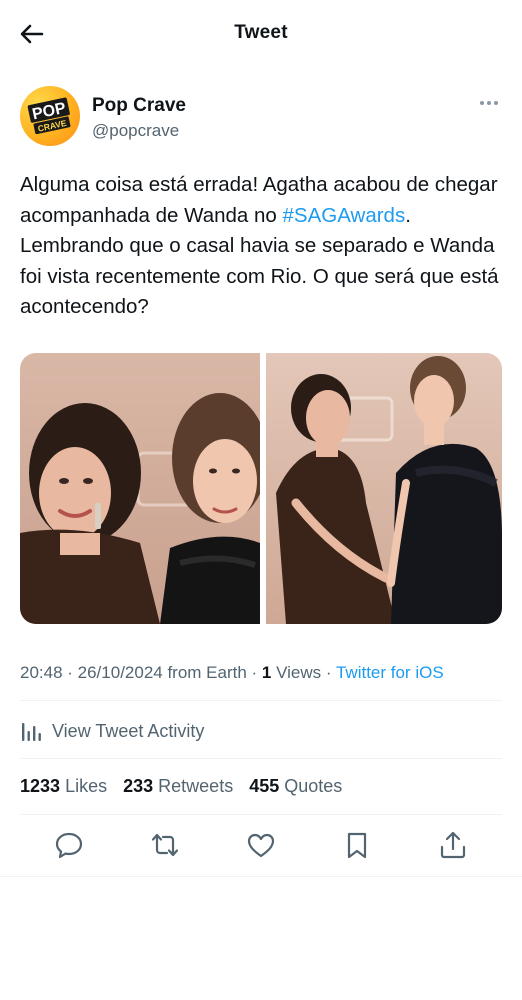 The height and width of the screenshot is (1000, 522). I want to click on like-button, so click(261, 845).